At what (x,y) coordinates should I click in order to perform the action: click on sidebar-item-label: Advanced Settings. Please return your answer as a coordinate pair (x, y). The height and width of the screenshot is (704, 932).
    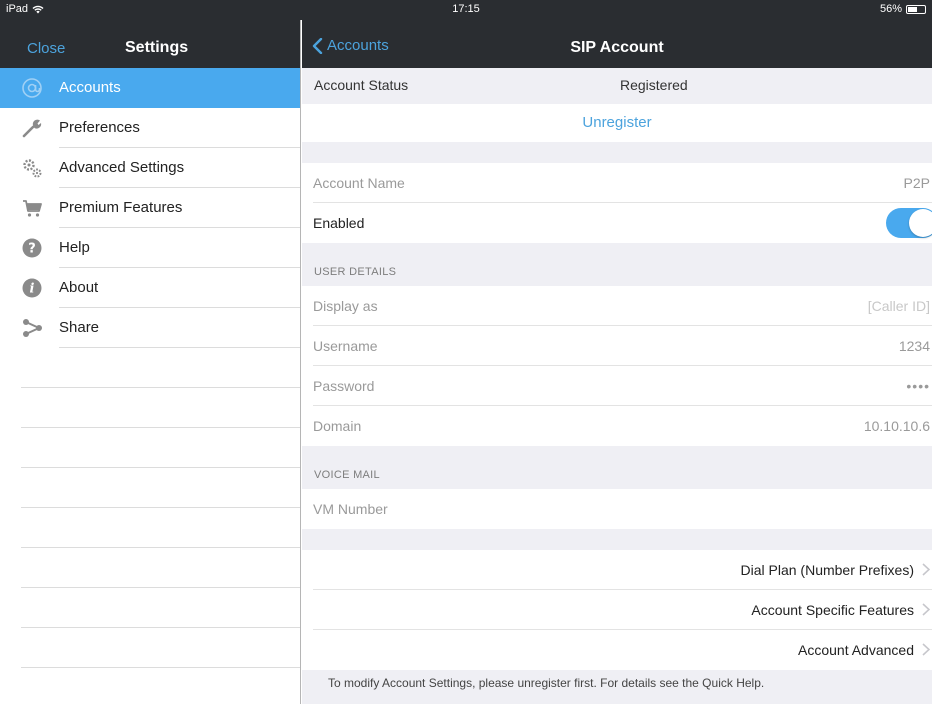
    Looking at the image, I should click on (122, 167).